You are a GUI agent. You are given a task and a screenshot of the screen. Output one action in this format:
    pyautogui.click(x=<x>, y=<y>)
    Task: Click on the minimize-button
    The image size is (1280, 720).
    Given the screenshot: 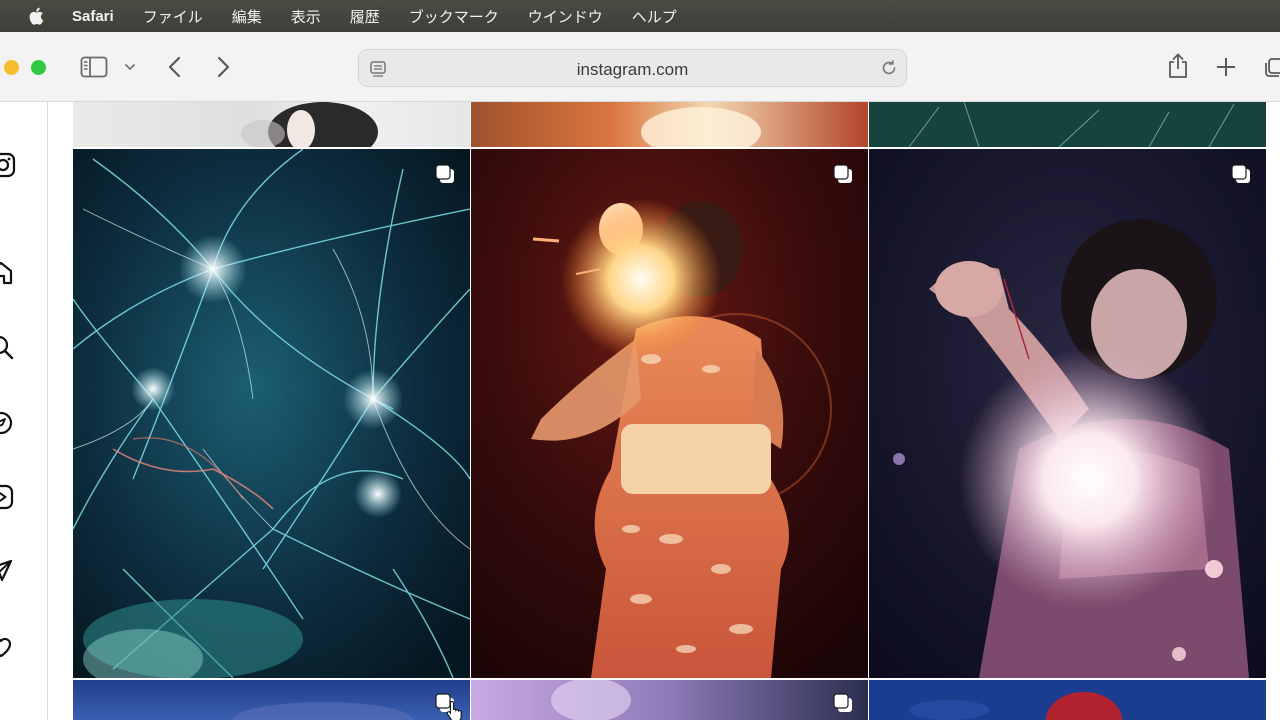 What is the action you would take?
    pyautogui.click(x=11, y=67)
    